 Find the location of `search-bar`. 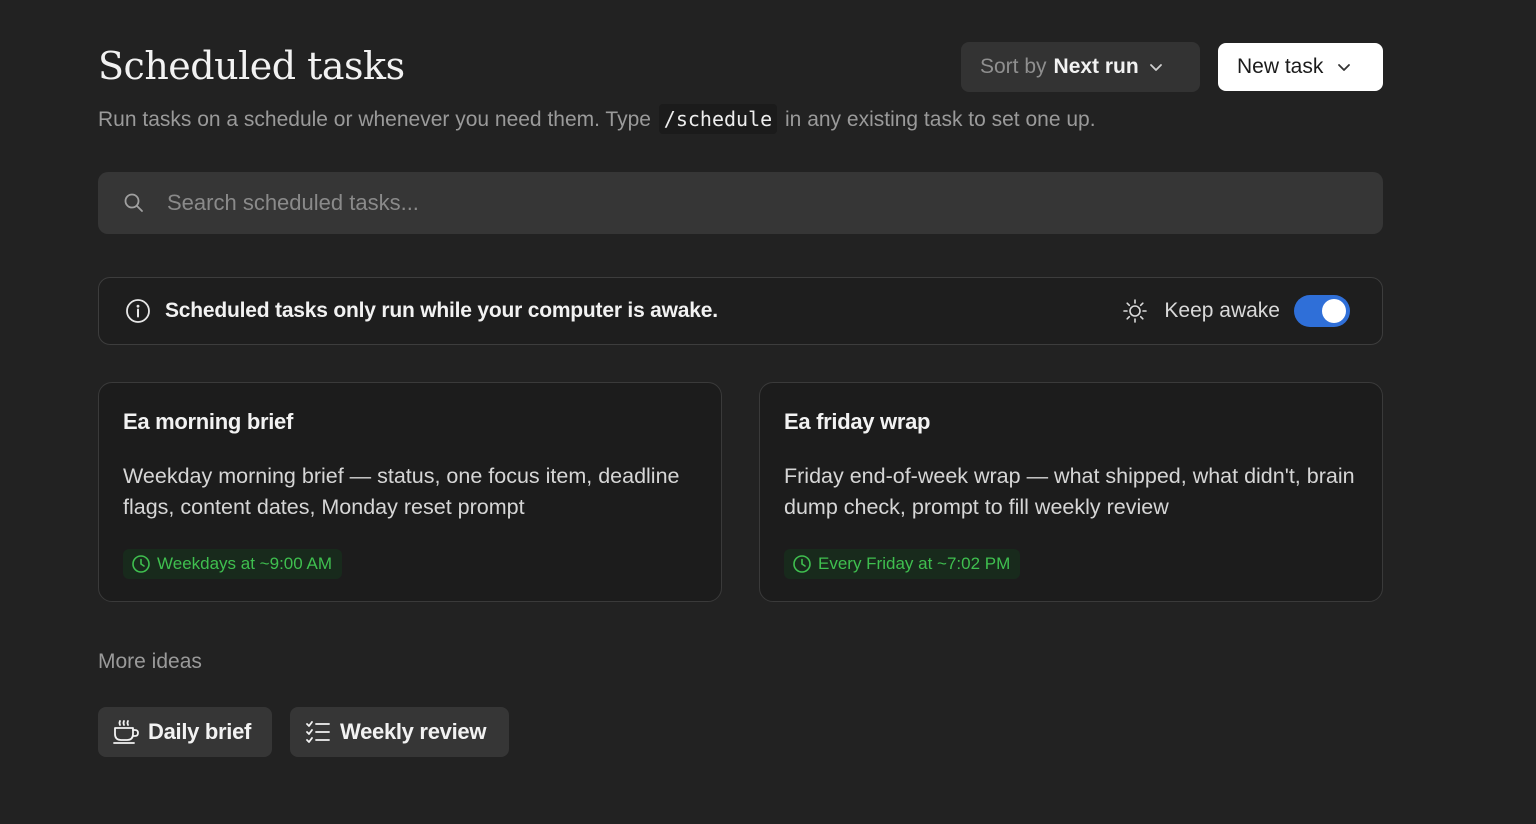

search-bar is located at coordinates (740, 203).